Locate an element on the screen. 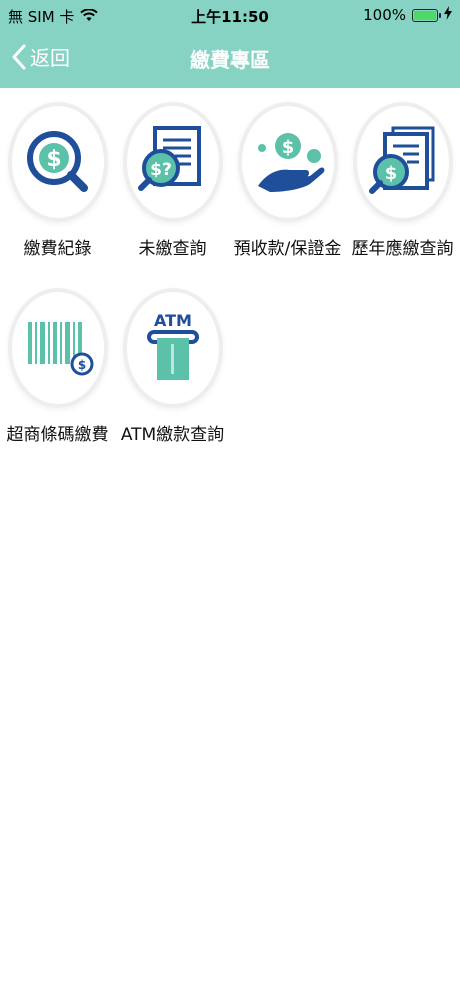  tile-annual-dues-query: $ 歷年應繳查詢 is located at coordinates (402, 188).